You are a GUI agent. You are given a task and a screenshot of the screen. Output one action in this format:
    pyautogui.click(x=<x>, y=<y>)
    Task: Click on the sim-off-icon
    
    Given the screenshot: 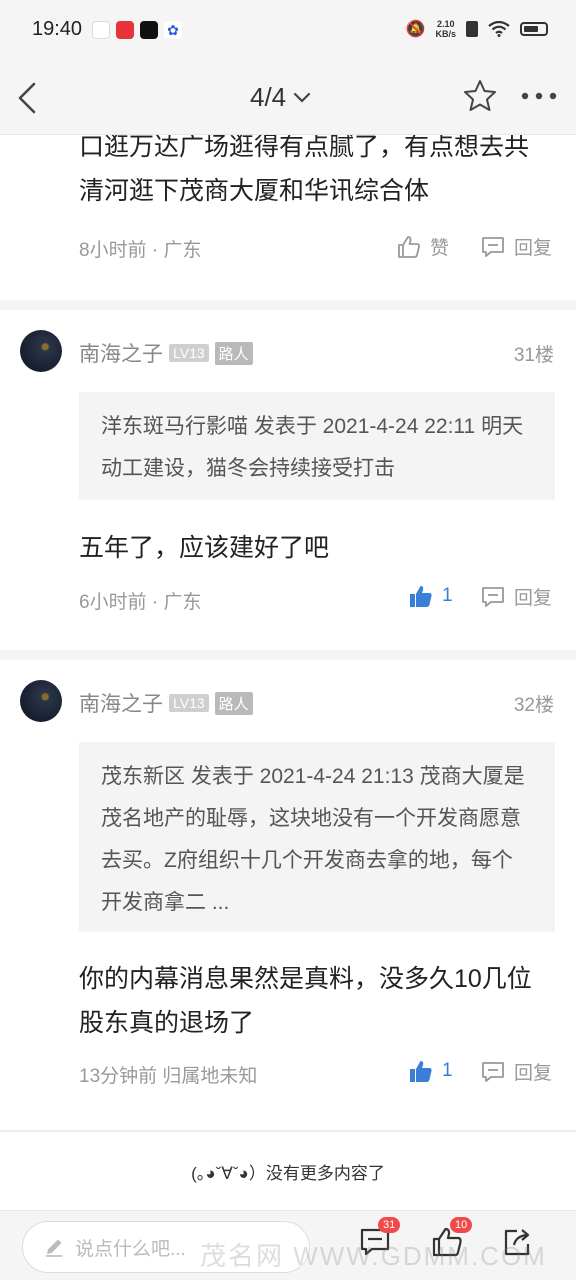 What is the action you would take?
    pyautogui.click(x=472, y=29)
    